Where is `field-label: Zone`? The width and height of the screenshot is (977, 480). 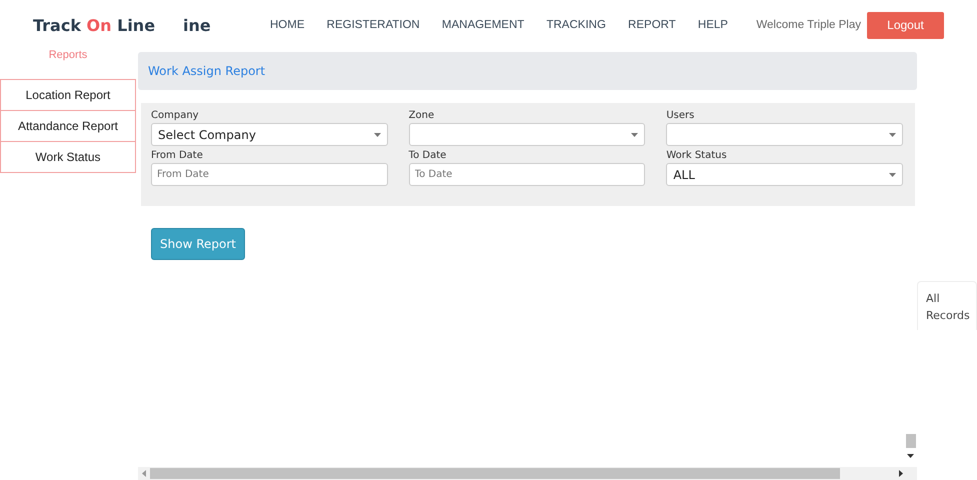
field-label: Zone is located at coordinates (422, 116).